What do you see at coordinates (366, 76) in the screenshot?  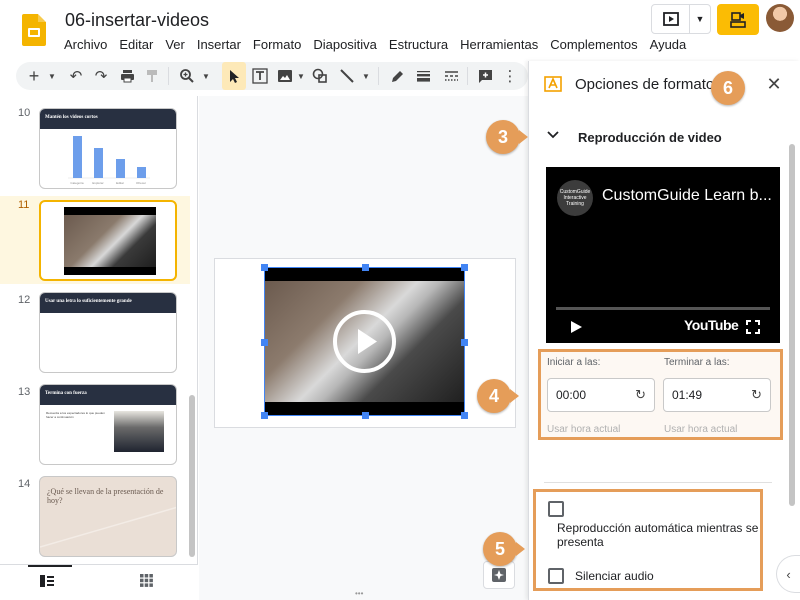 I see `line-dropdown-icon: ▼` at bounding box center [366, 76].